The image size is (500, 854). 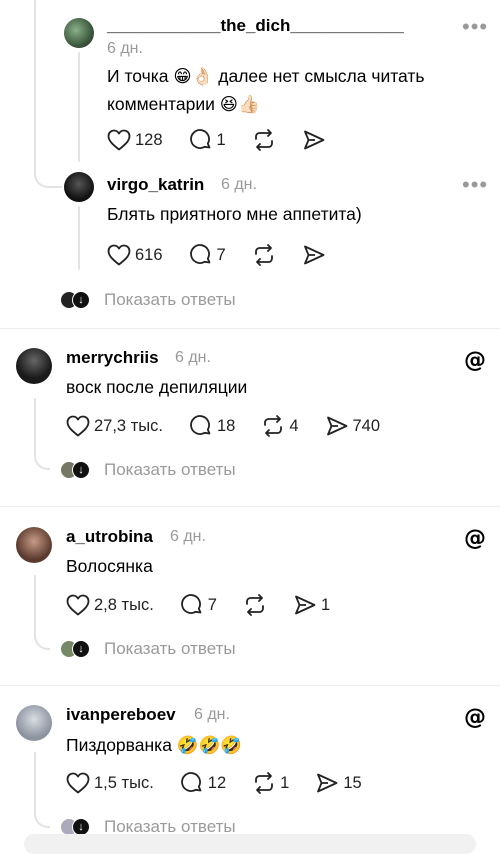 What do you see at coordinates (266, 76) in the screenshot?
I see `comment-text-line: И точка 😁👌🏻 далее нет смысла читать` at bounding box center [266, 76].